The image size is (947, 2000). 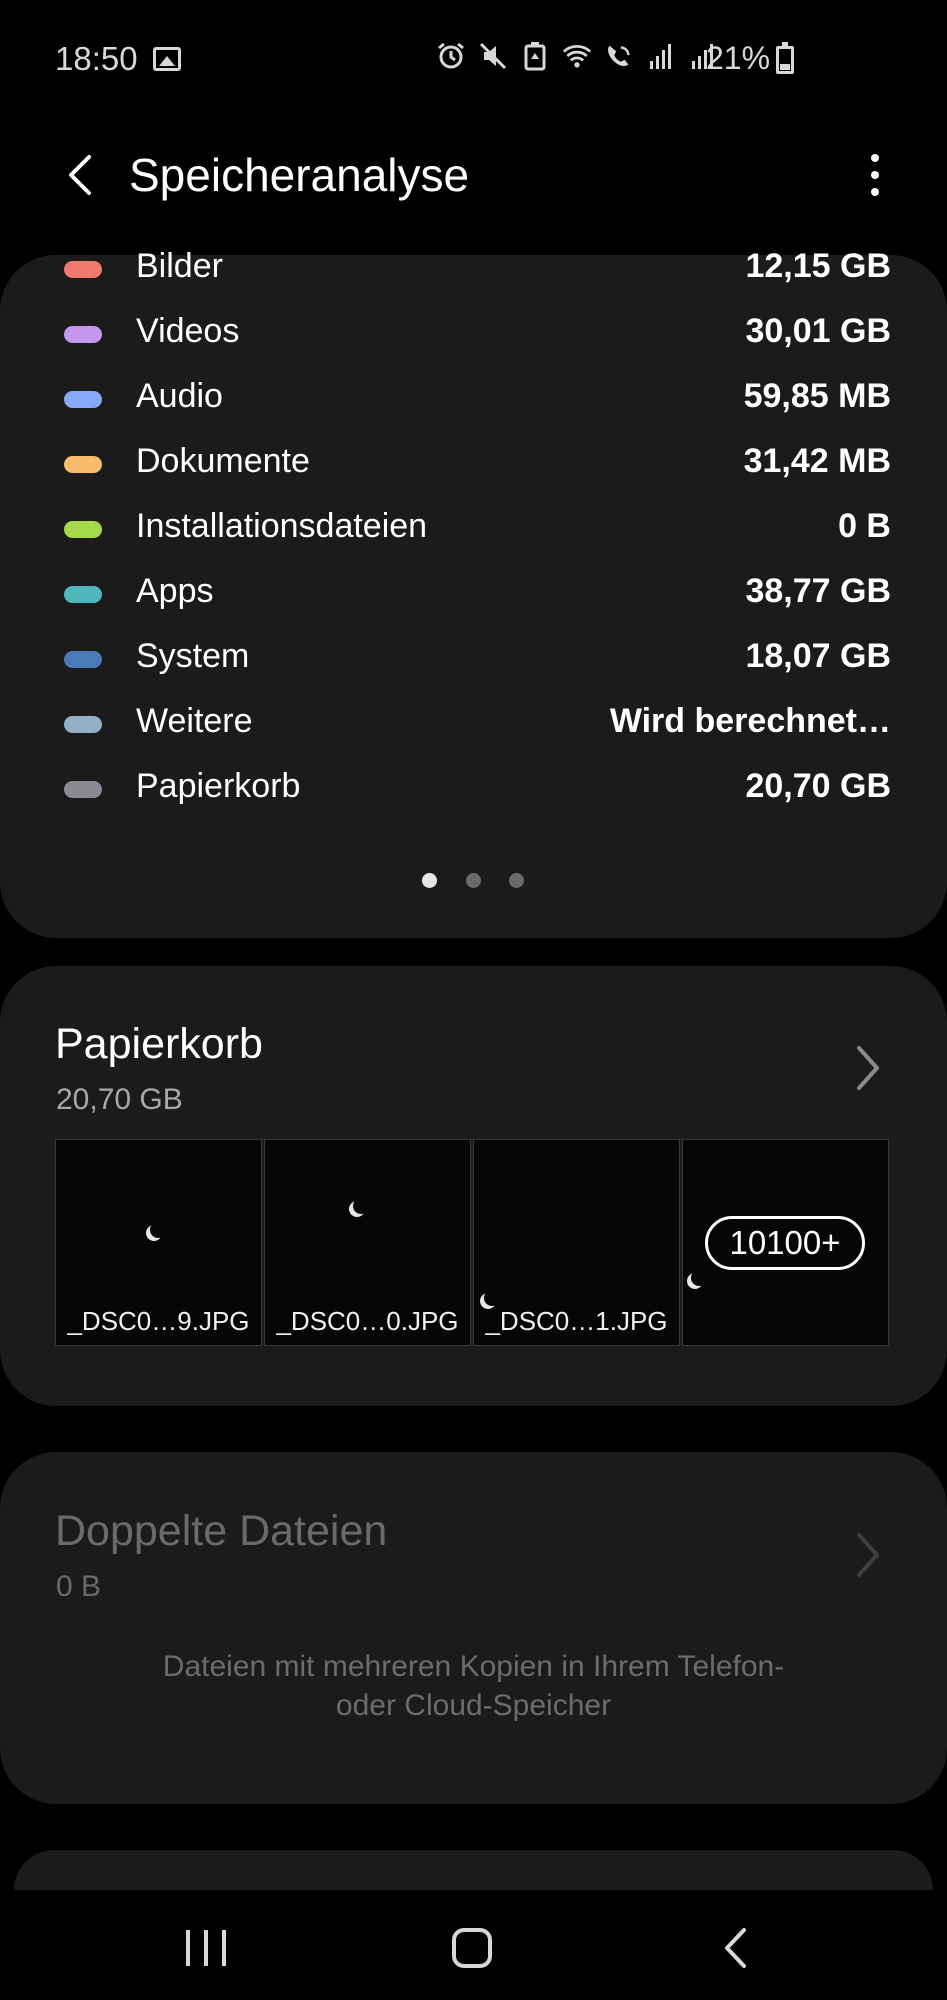 I want to click on status-bar: 18:50 21%, so click(x=473, y=60).